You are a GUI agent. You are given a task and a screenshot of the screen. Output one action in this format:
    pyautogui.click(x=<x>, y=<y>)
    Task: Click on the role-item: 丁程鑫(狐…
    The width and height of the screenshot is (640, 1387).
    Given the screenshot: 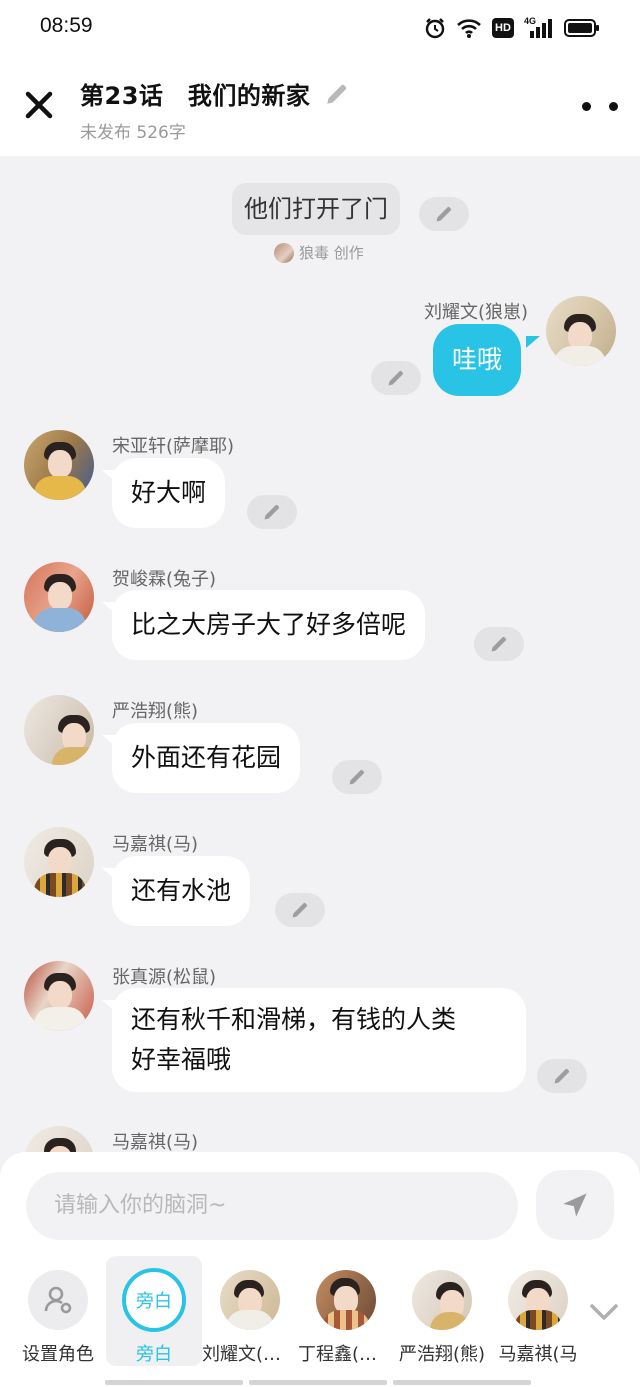 What is the action you would take?
    pyautogui.click(x=346, y=1311)
    